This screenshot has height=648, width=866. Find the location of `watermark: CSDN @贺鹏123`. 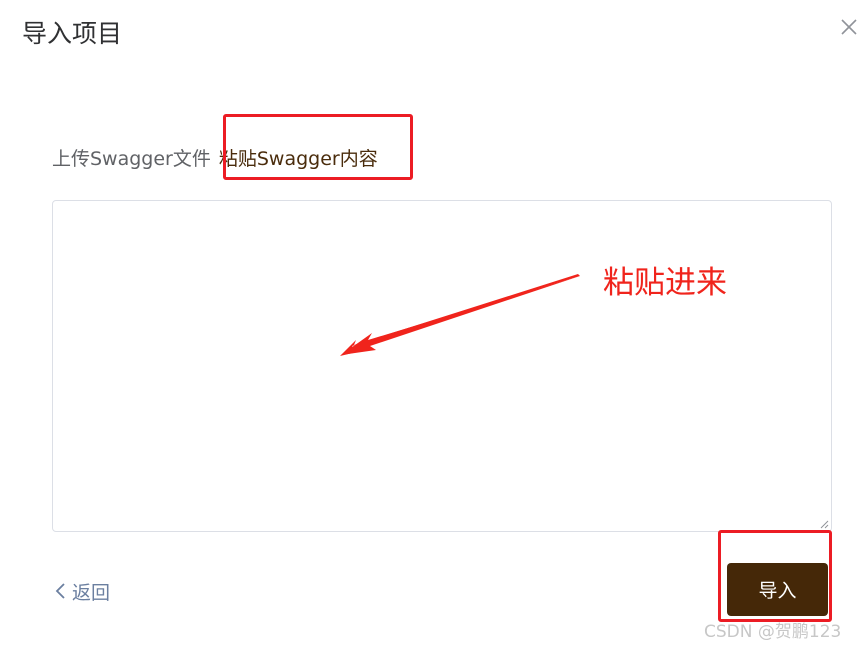

watermark: CSDN @贺鹏123 is located at coordinates (773, 632).